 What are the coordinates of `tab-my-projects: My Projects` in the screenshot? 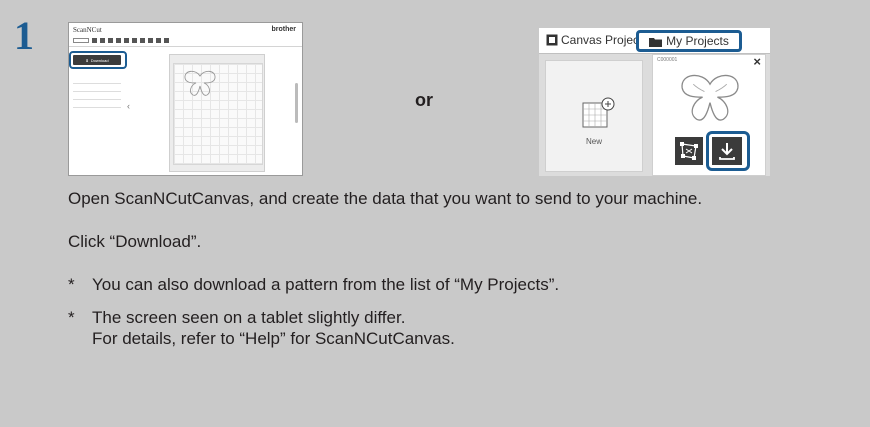 It's located at (689, 41).